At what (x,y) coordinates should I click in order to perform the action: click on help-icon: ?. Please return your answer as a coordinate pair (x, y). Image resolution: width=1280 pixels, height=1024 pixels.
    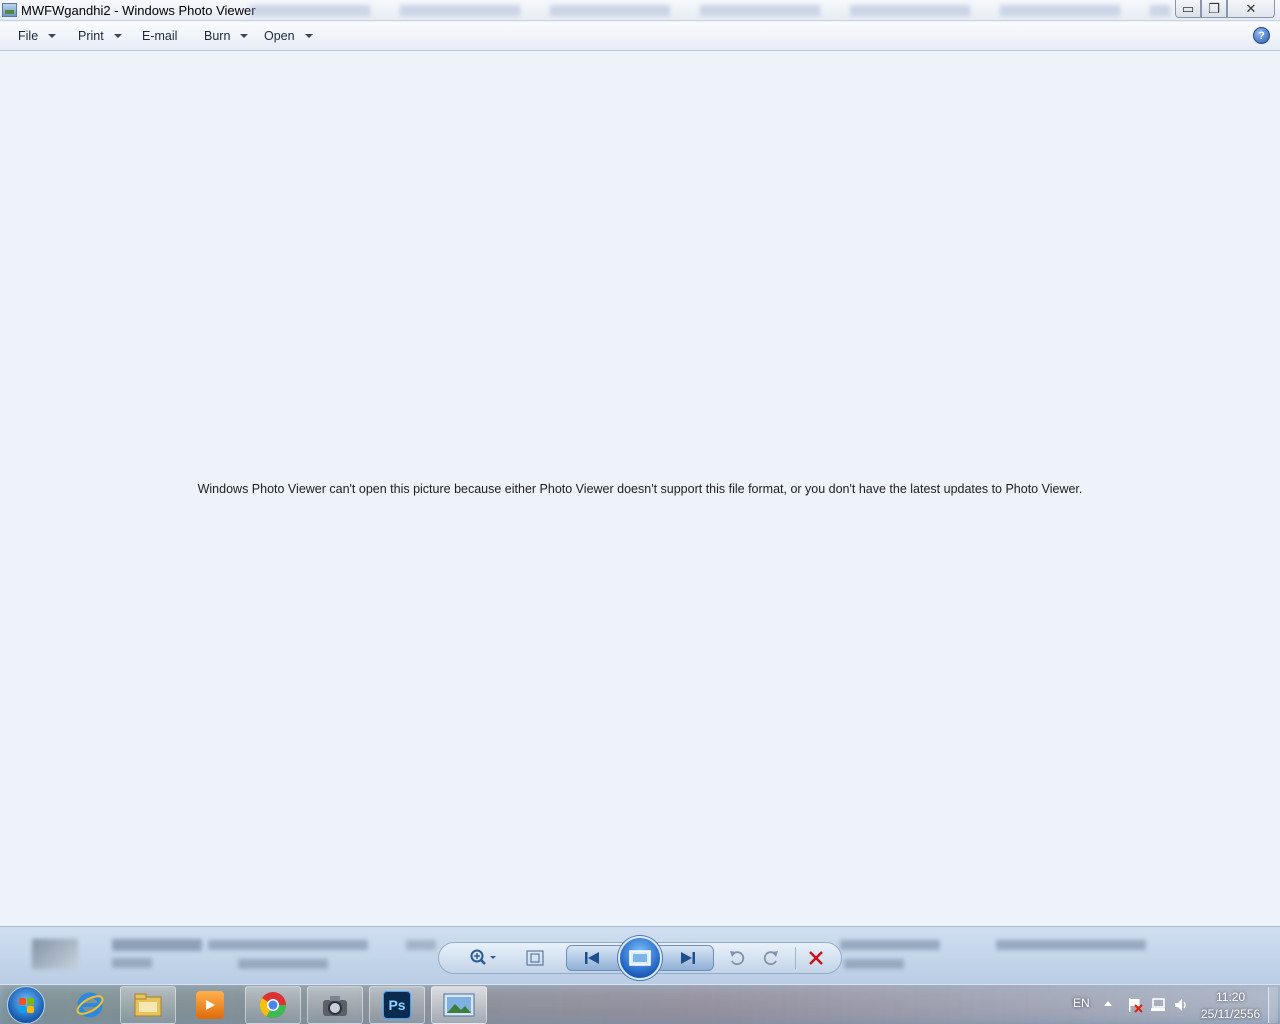
    Looking at the image, I should click on (1261, 35).